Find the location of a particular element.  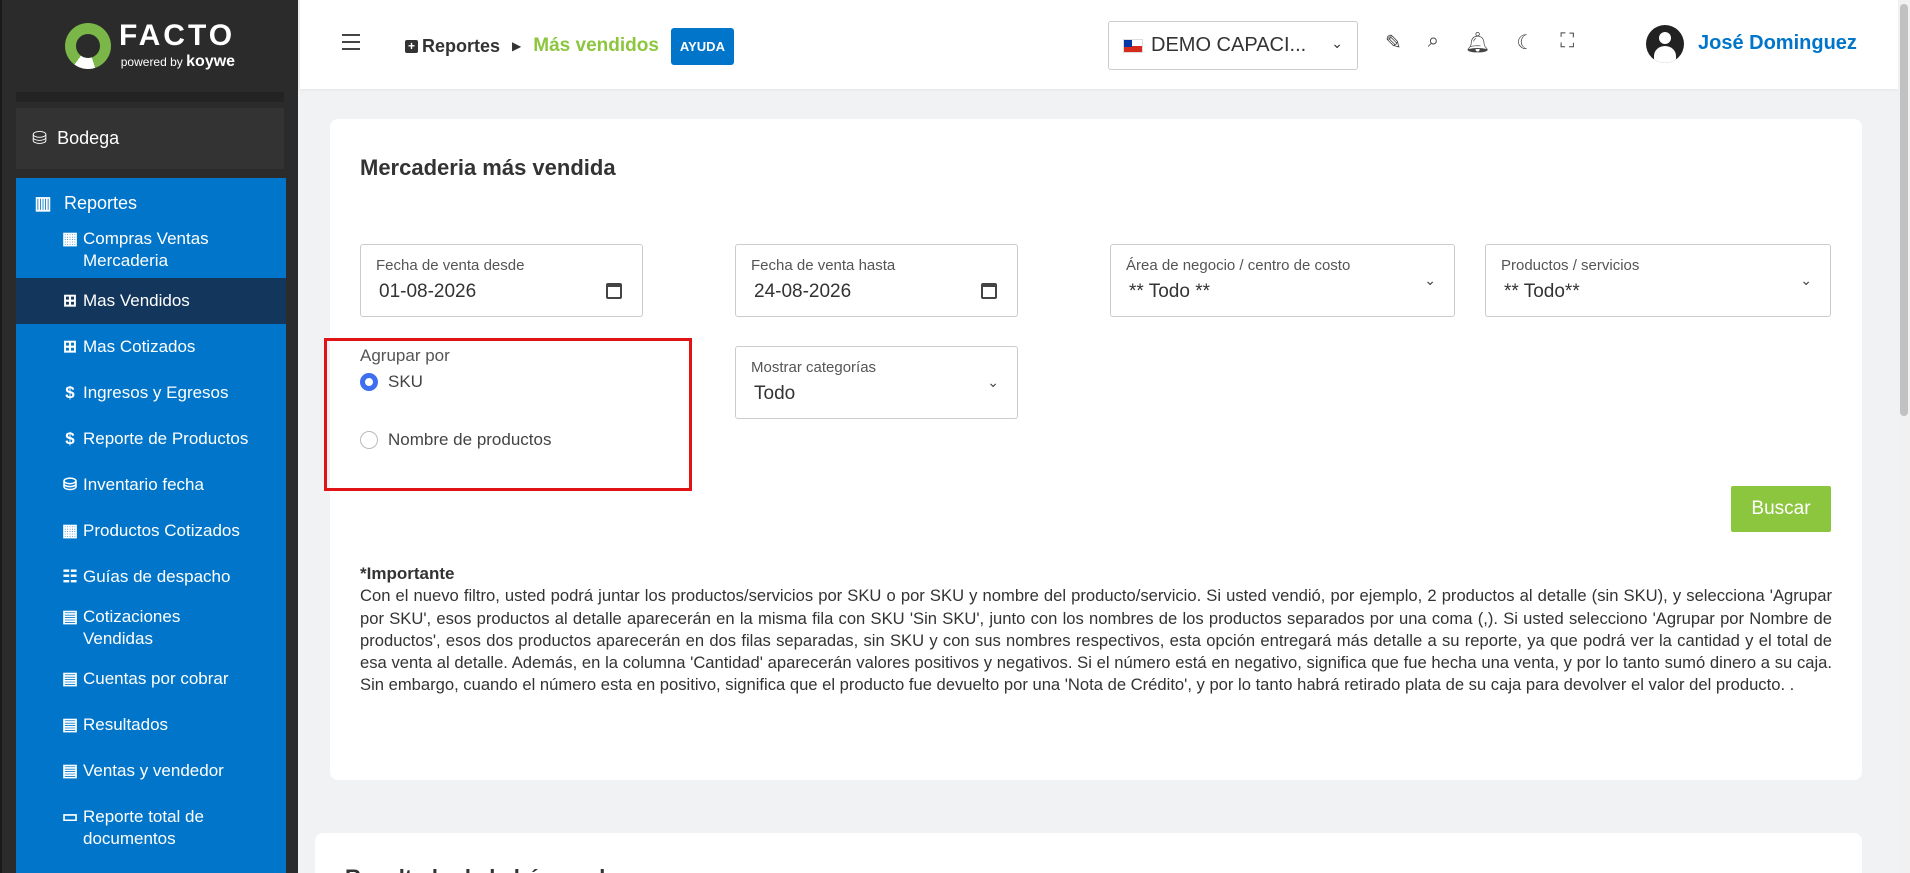

sidebar-item-compras-ventas: ▦ Compras Ventas Mercaderia is located at coordinates (151, 253).